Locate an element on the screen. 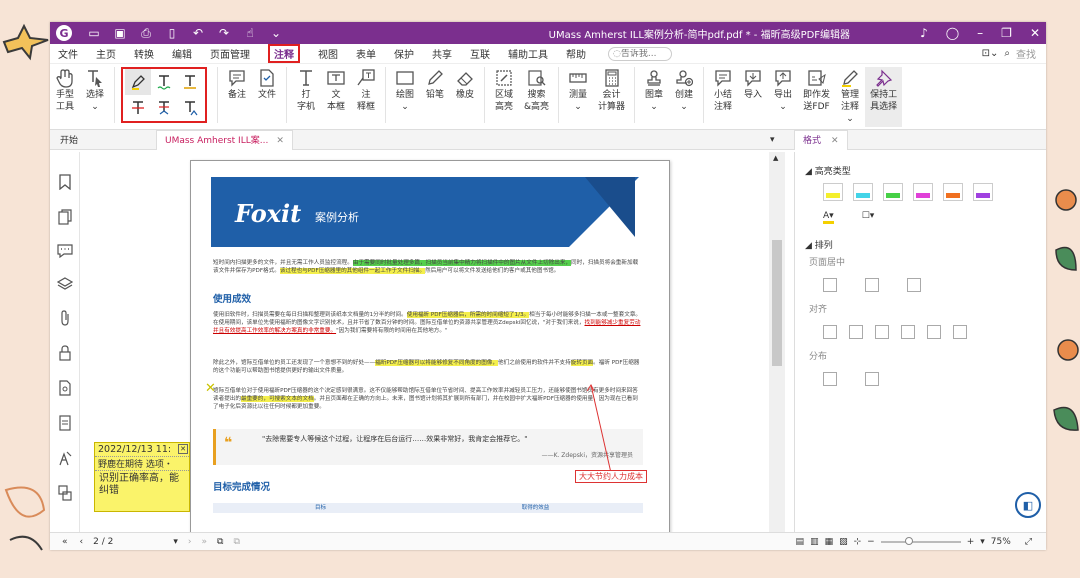 The image size is (1080, 578). menu-share: 共享 is located at coordinates (442, 53).